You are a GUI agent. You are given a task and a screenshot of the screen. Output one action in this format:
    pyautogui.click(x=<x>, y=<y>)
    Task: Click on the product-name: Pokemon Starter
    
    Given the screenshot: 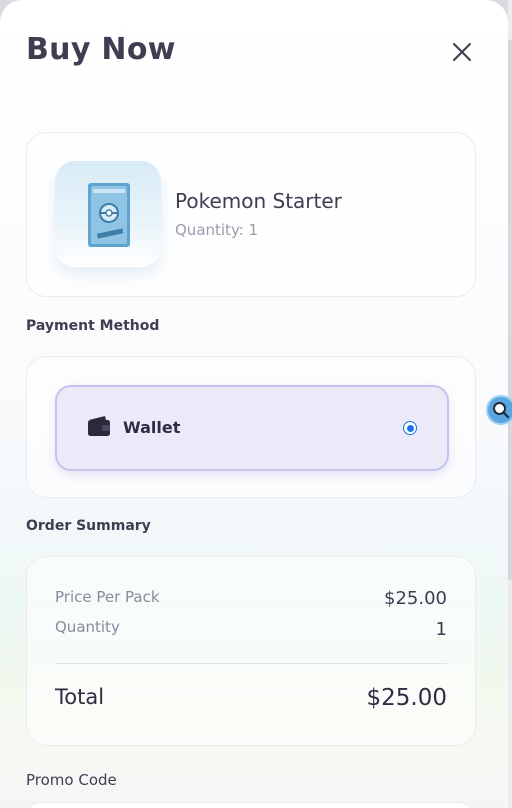 What is the action you would take?
    pyautogui.click(x=258, y=201)
    